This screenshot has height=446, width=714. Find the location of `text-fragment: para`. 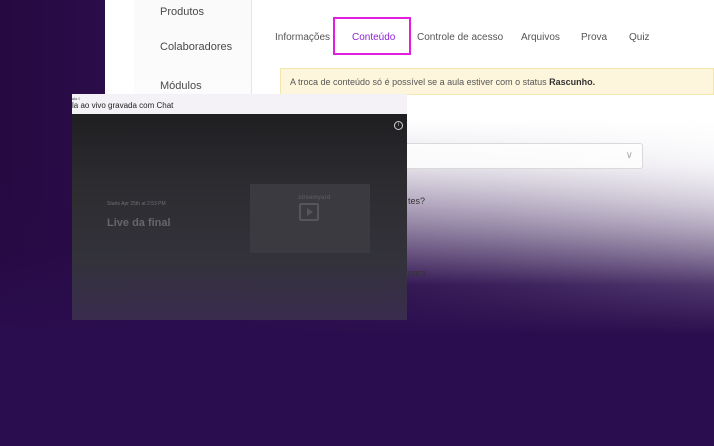

text-fragment: para is located at coordinates (417, 273).